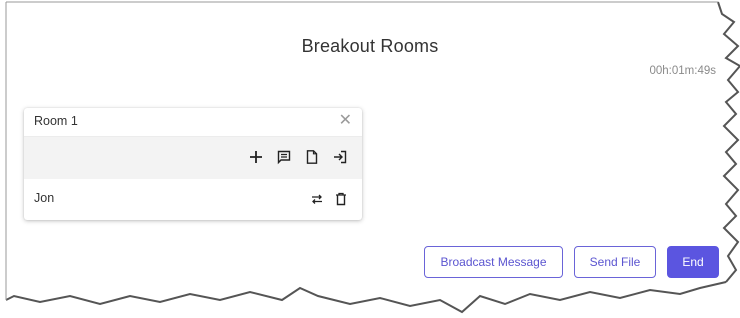  I want to click on room-toolbar, so click(193, 158).